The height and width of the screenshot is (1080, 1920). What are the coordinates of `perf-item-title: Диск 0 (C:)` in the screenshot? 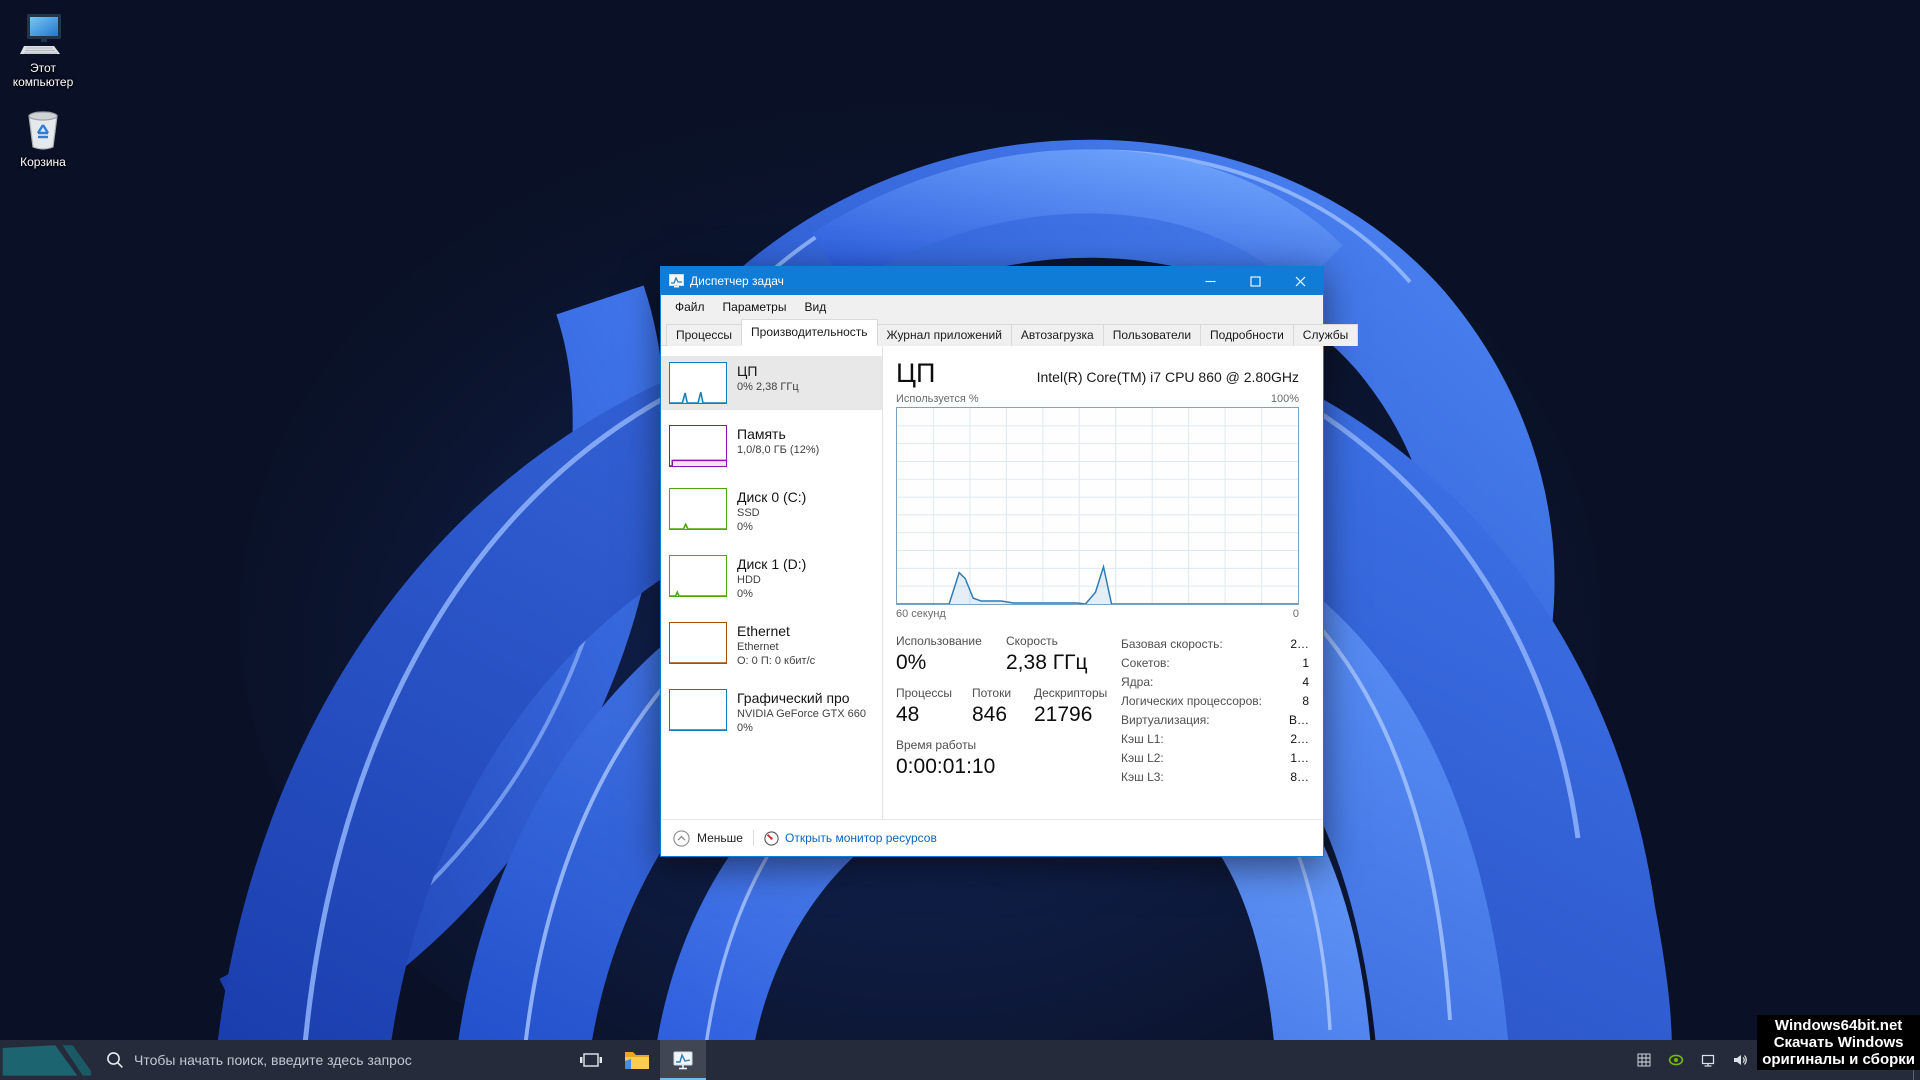 It's located at (772, 497).